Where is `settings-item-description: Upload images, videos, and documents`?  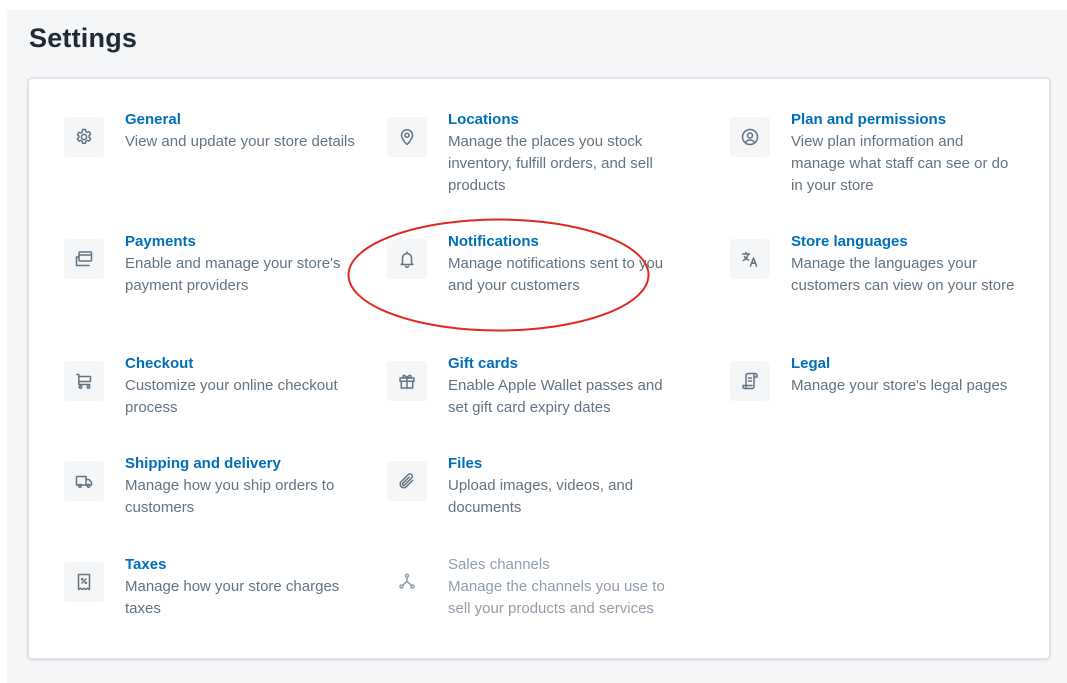
settings-item-description: Upload images, videos, and documents is located at coordinates (541, 496).